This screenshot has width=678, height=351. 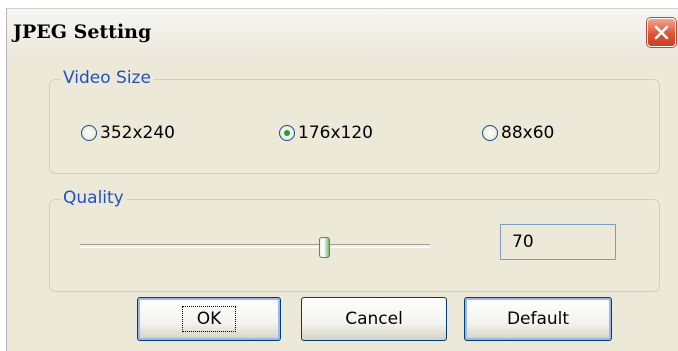 I want to click on title-bar: JPEG Setting, so click(x=342, y=34).